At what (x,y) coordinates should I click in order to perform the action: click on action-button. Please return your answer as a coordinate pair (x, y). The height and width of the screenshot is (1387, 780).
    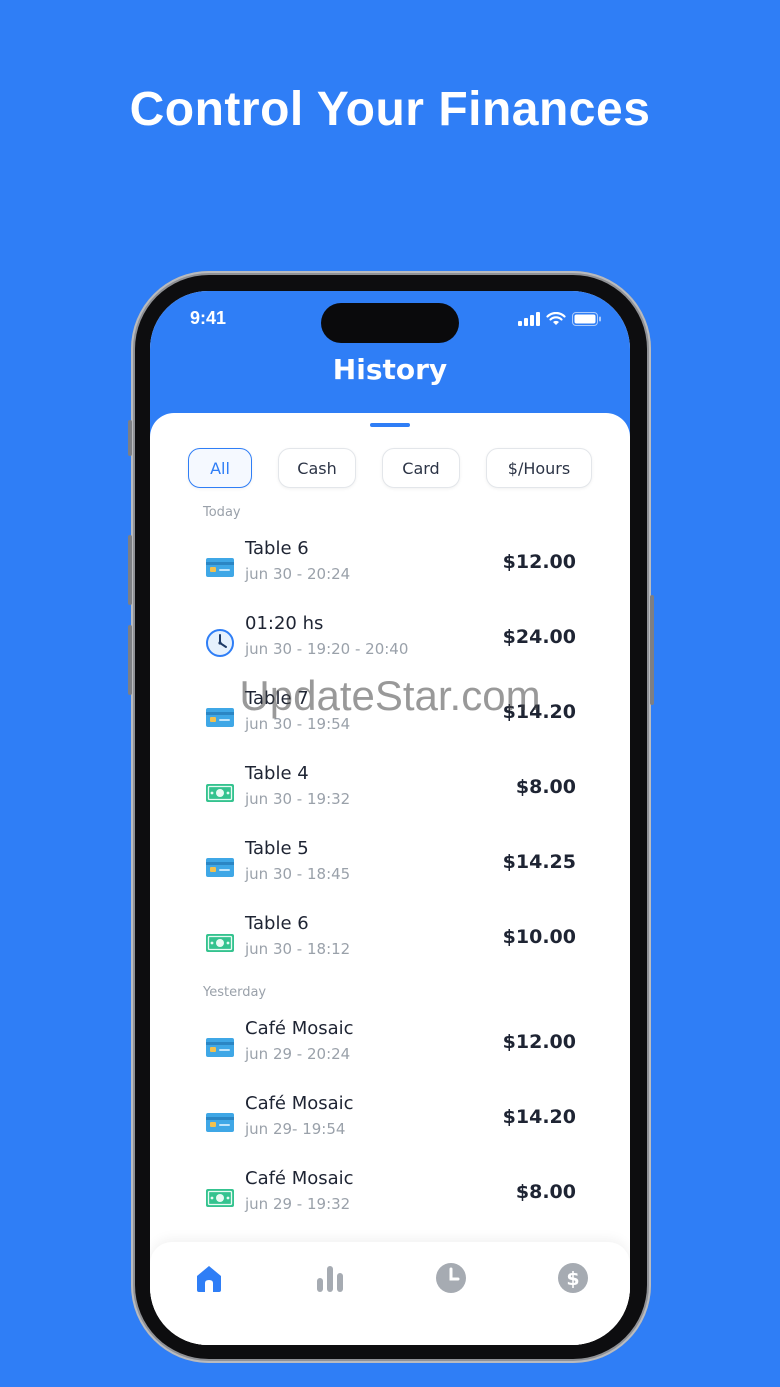
    Looking at the image, I should click on (130, 438).